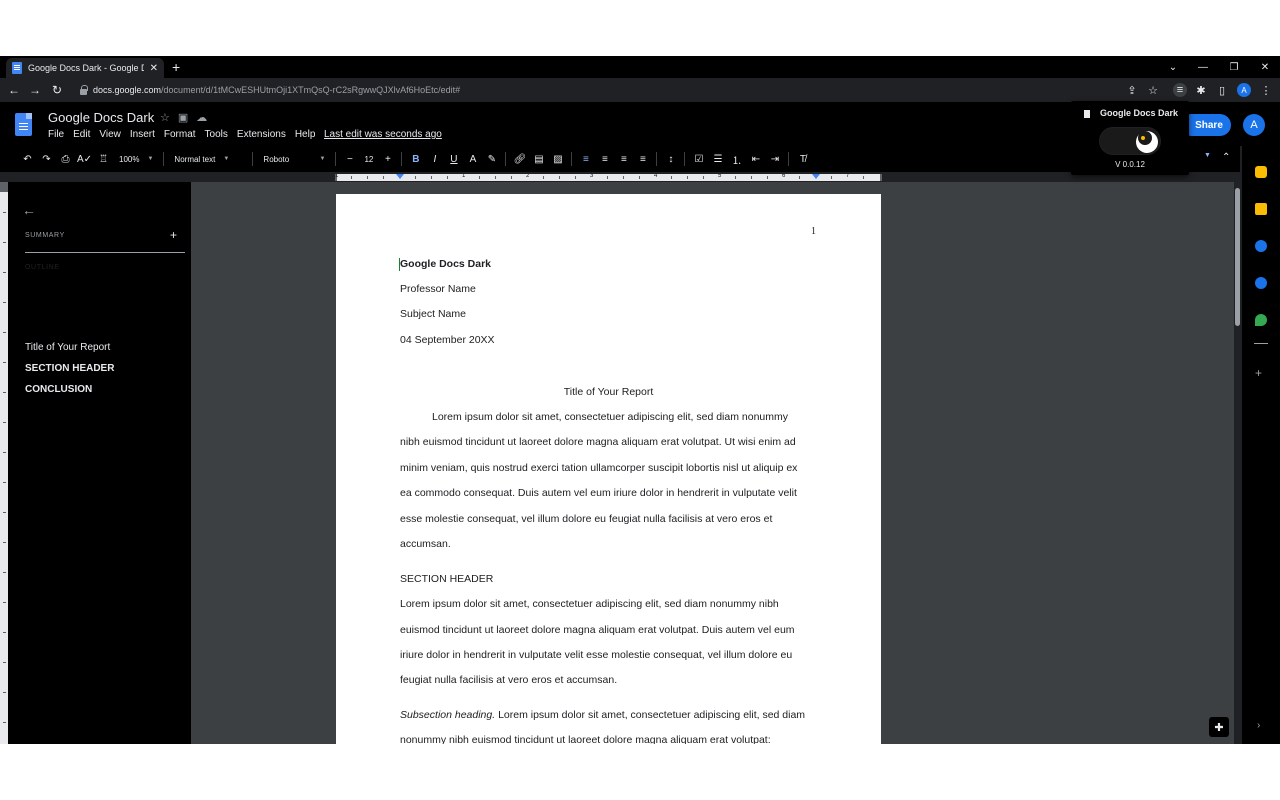 This screenshot has height=800, width=1280. What do you see at coordinates (164, 159) in the screenshot?
I see `toolbar-divider` at bounding box center [164, 159].